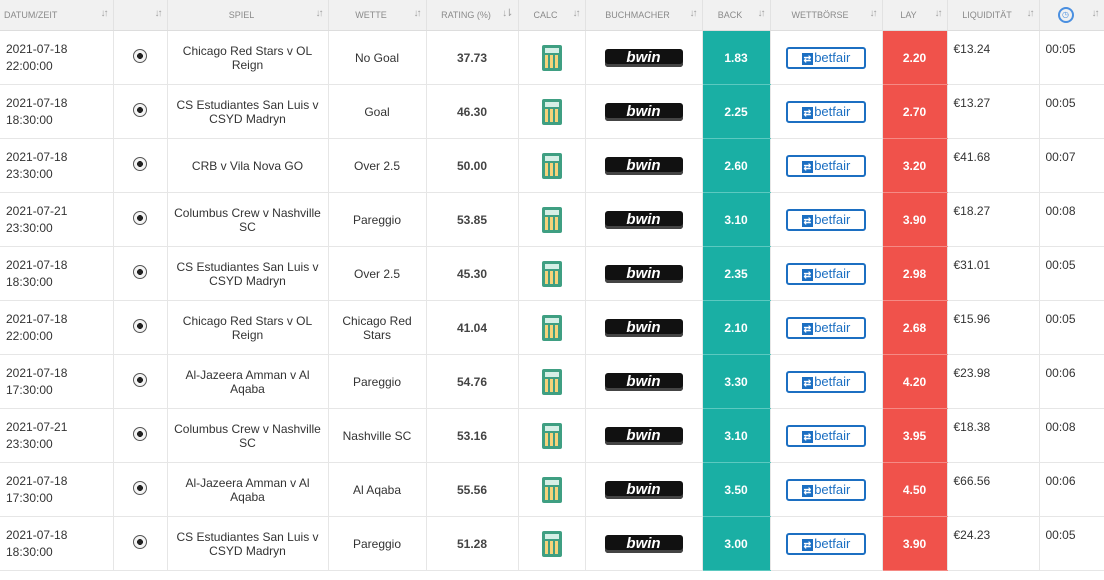  I want to click on rating-value: 50.00, so click(472, 165).